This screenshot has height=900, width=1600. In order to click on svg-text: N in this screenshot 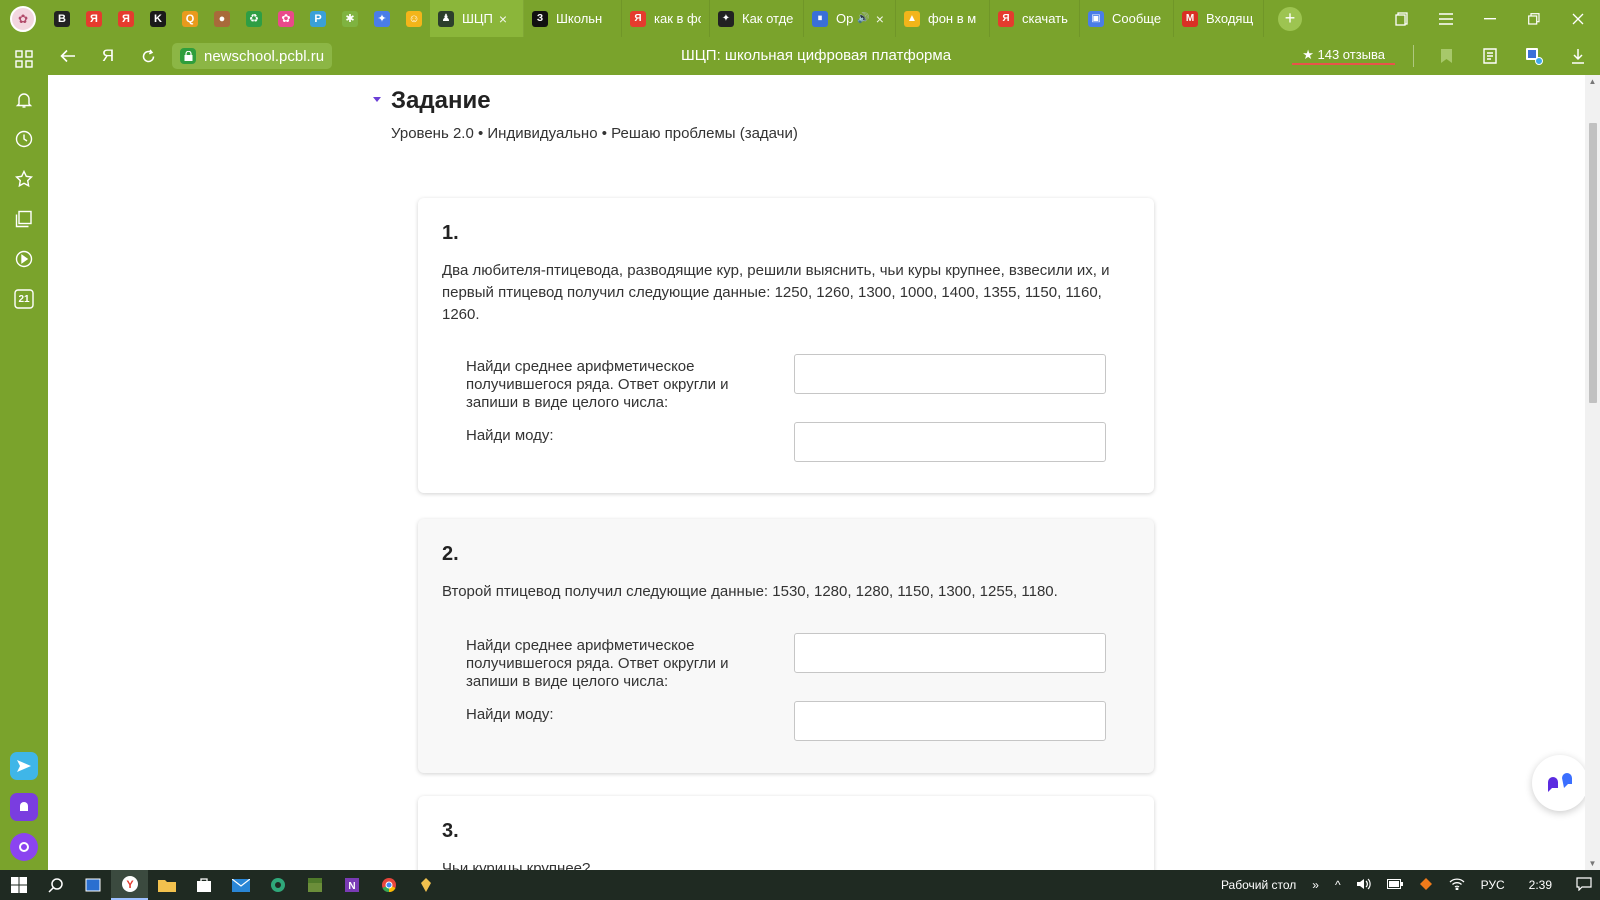, I will do `click(351, 886)`.